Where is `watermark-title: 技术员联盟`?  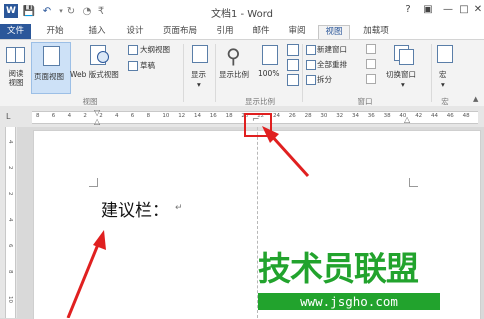 watermark-title: 技术员联盟 is located at coordinates (338, 268).